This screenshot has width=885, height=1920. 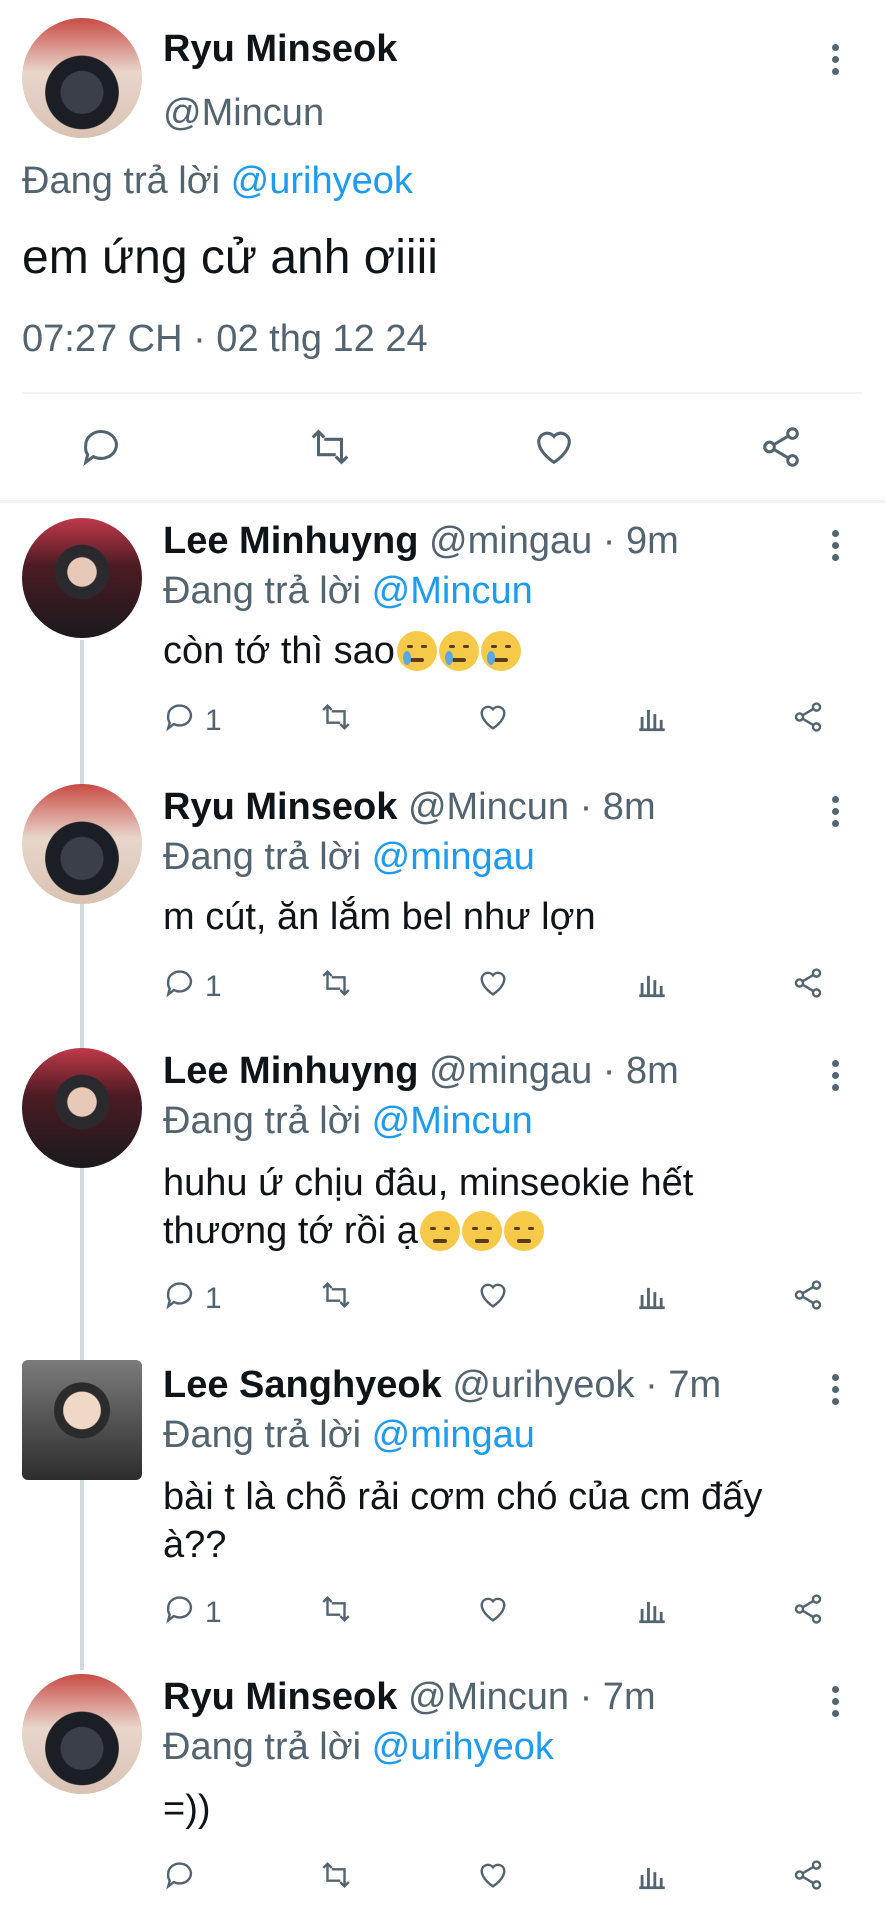 I want to click on author-handle: @urihyeok, so click(x=543, y=1385).